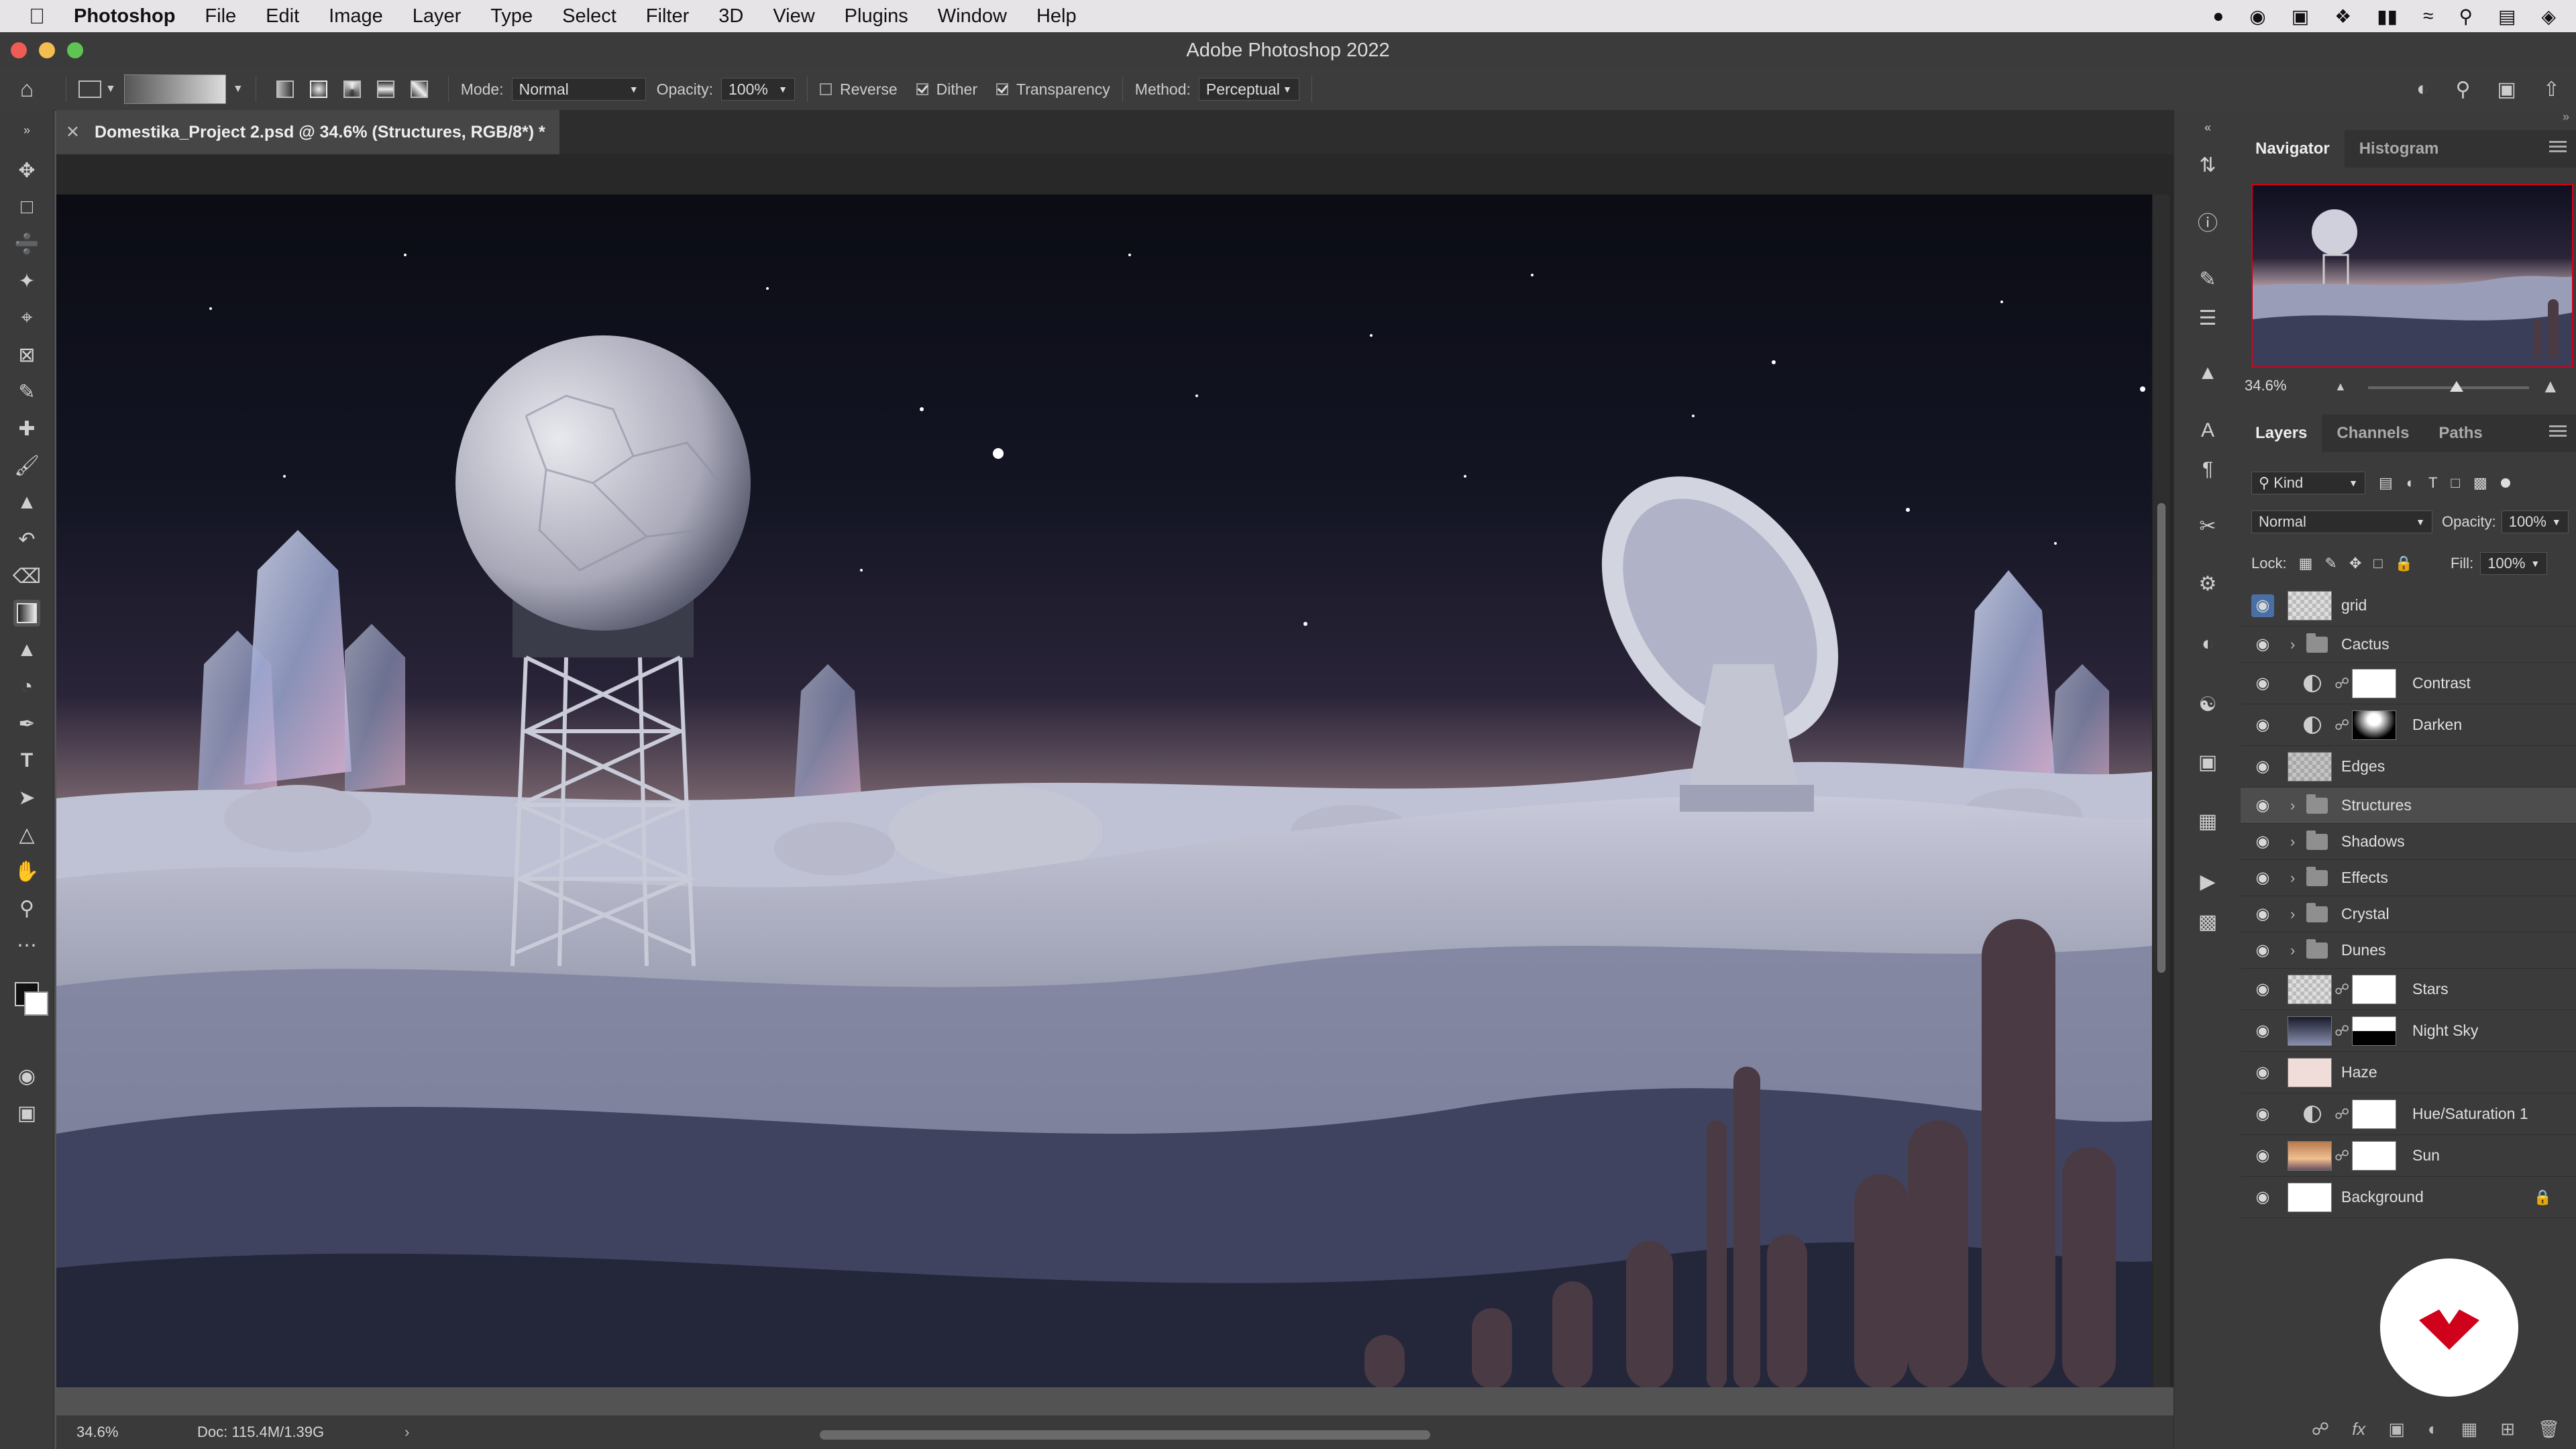 This screenshot has height=1449, width=2576. What do you see at coordinates (26, 428) in the screenshot?
I see `healing-brush-tool-icon: ✚` at bounding box center [26, 428].